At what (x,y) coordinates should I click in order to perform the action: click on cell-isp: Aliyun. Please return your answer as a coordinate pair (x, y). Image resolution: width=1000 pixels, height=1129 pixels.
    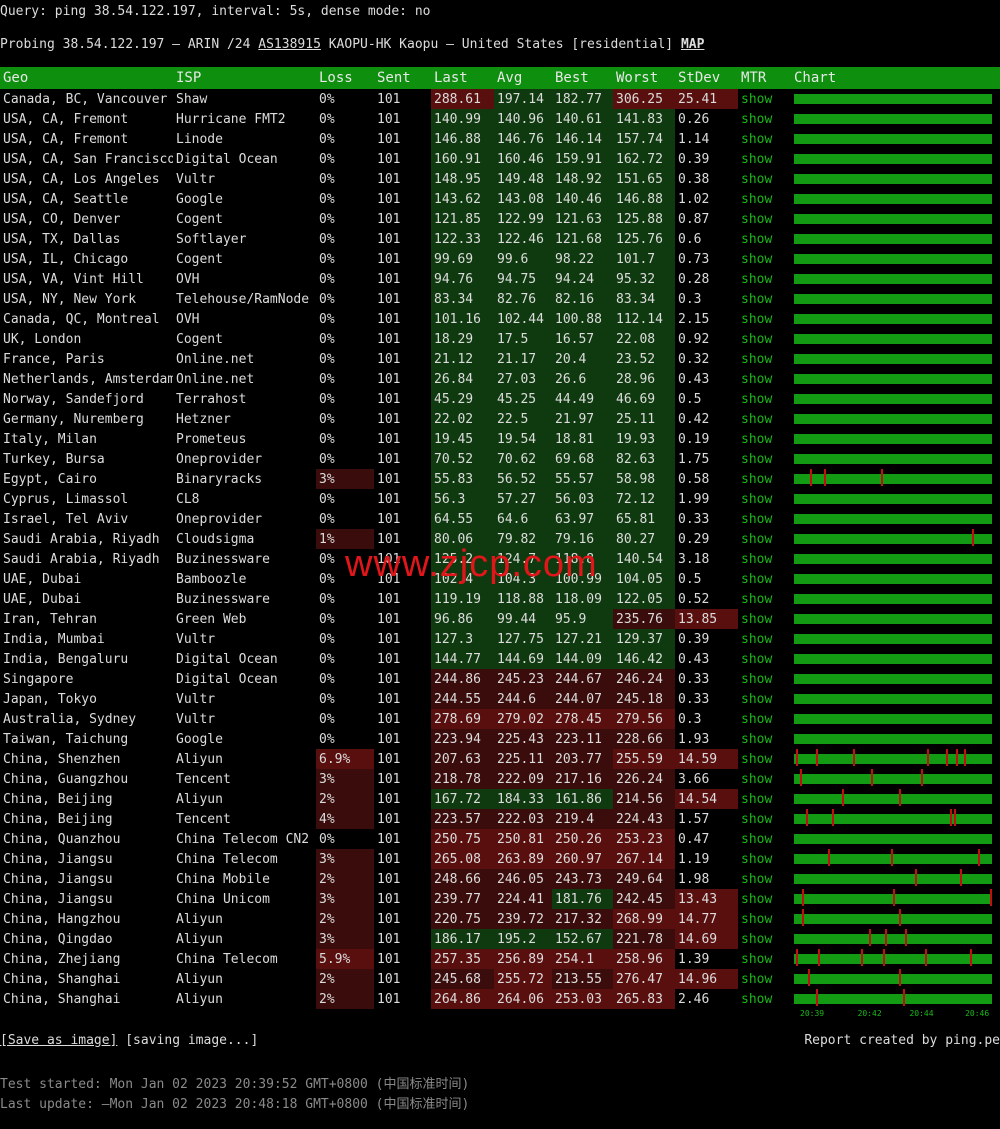
    Looking at the image, I should click on (199, 759).